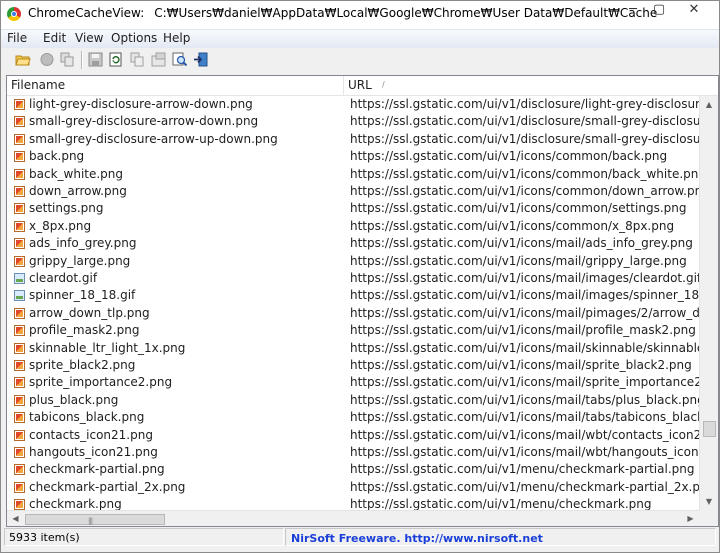 The image size is (720, 553). I want to click on toolbar-separator, so click(82, 60).